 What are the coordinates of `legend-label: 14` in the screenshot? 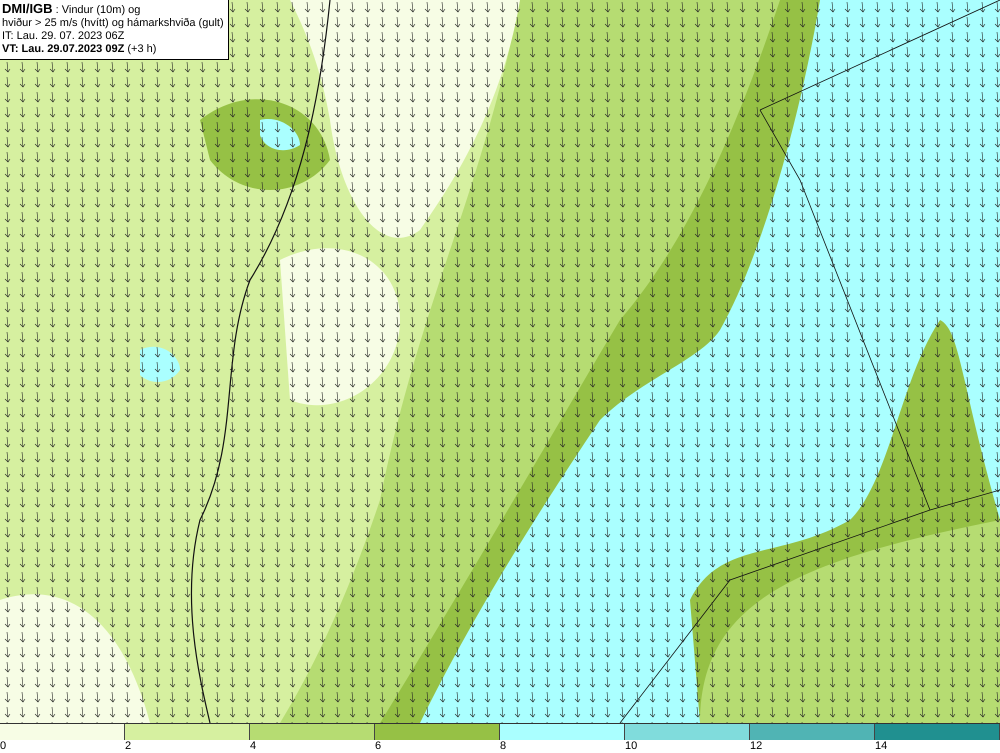 It's located at (881, 746).